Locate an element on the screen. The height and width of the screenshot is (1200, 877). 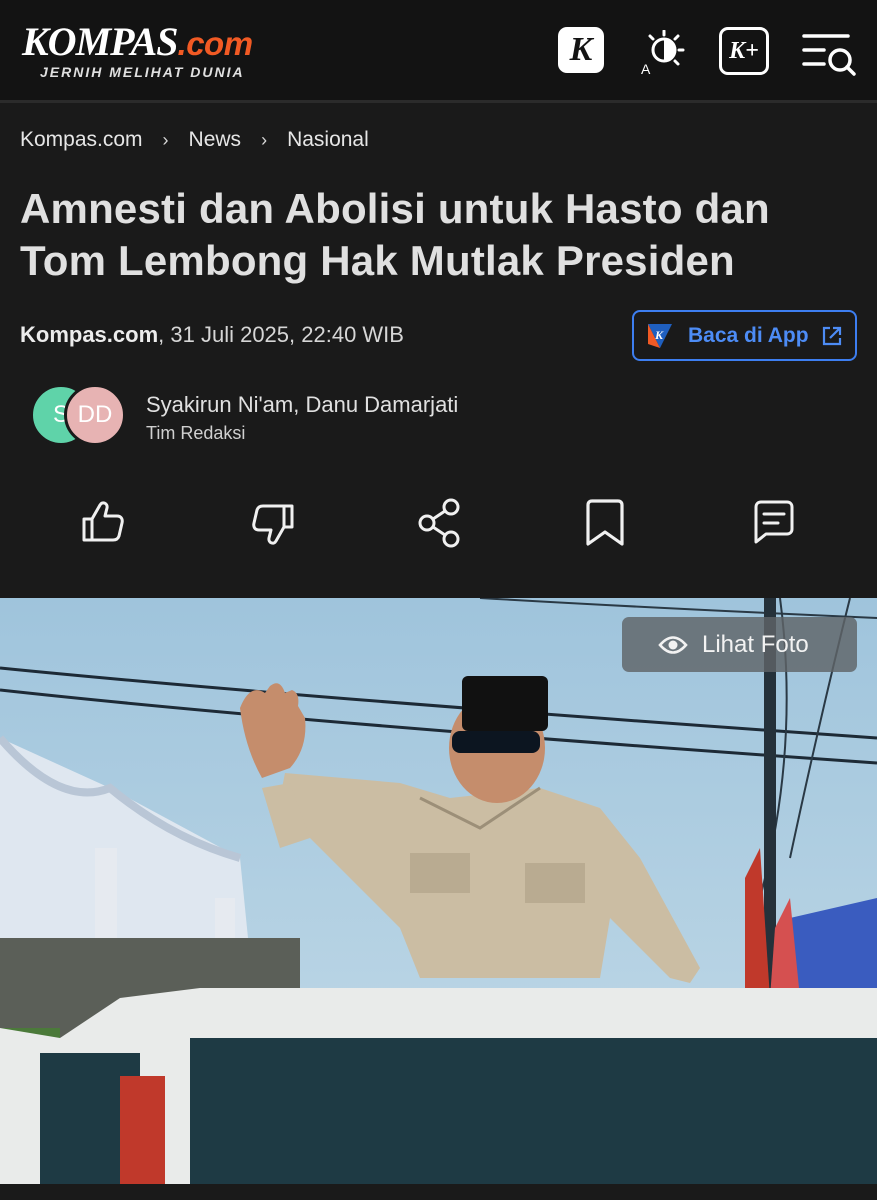
breadcrumb-news: News is located at coordinates (215, 140).